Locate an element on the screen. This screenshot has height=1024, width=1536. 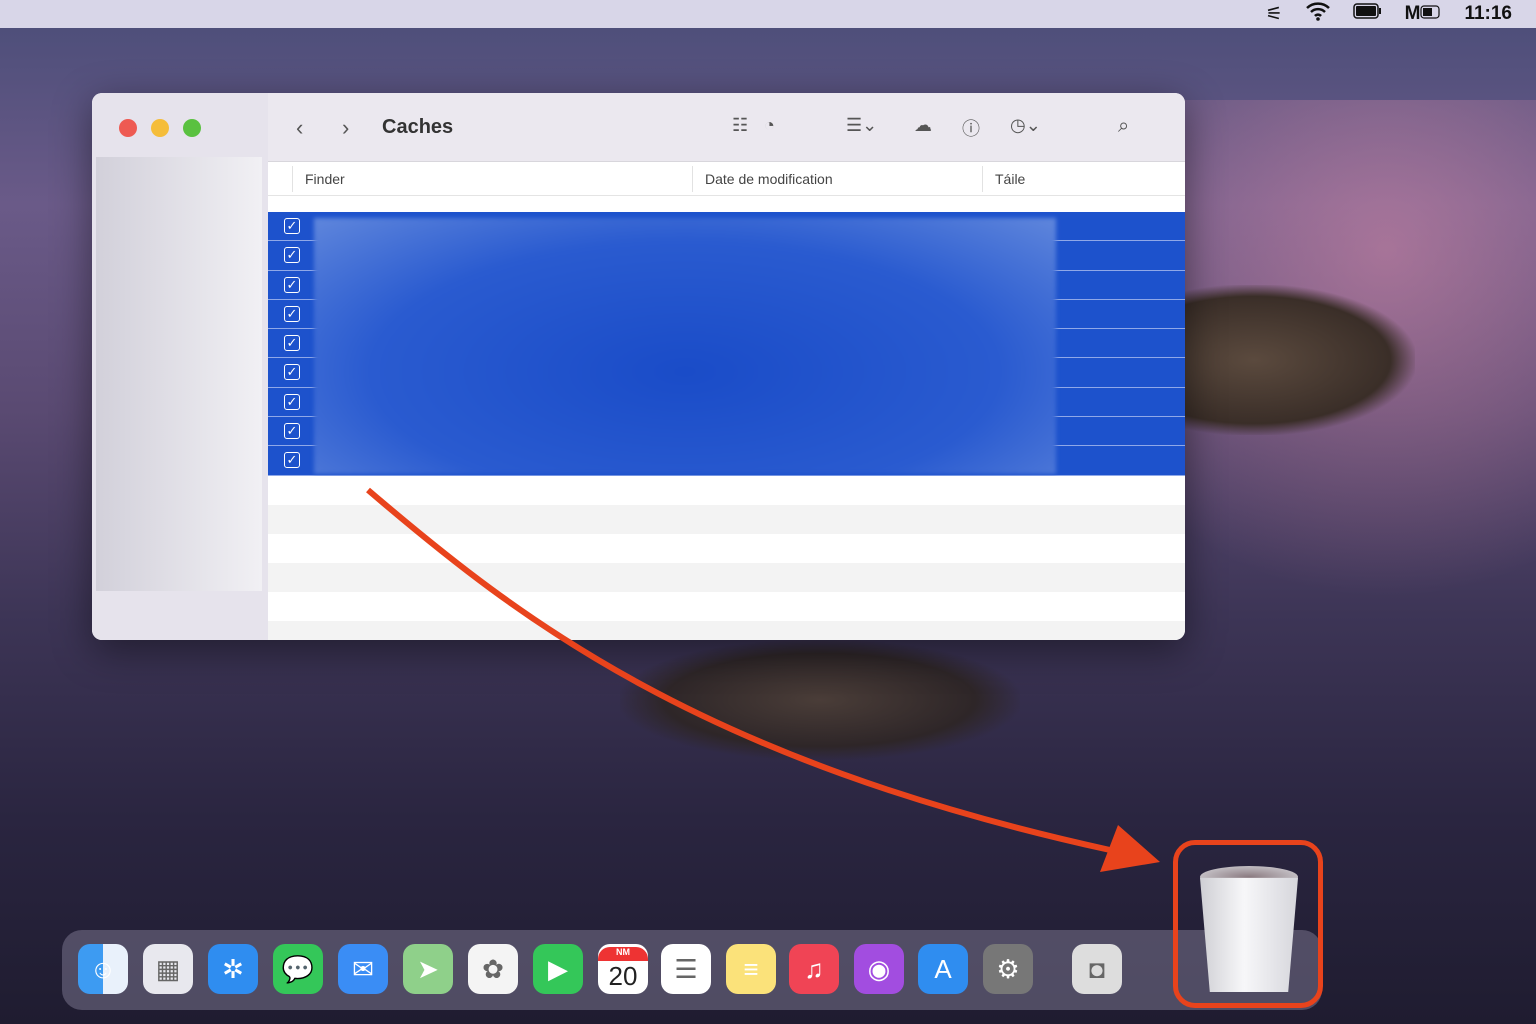
dock-facetime: ▶ is located at coordinates (558, 969).